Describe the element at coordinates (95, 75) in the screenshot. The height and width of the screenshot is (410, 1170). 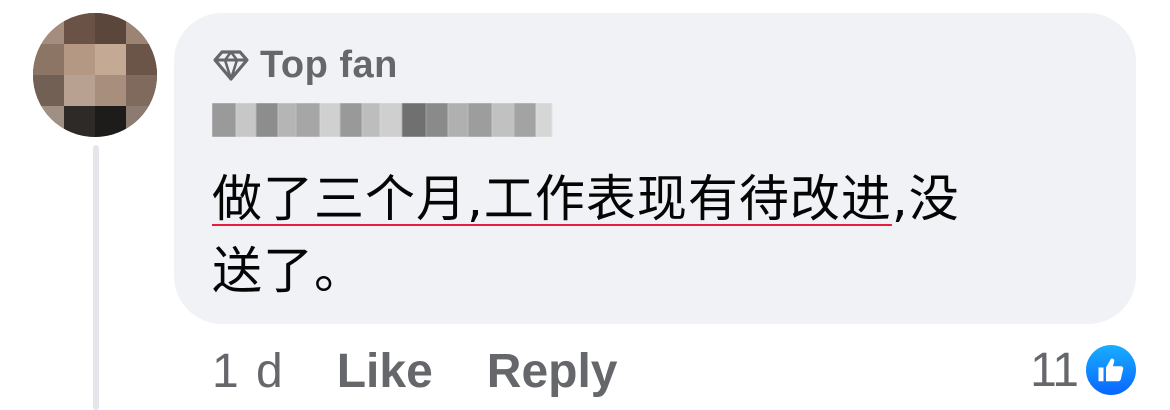
I see `avatar` at that location.